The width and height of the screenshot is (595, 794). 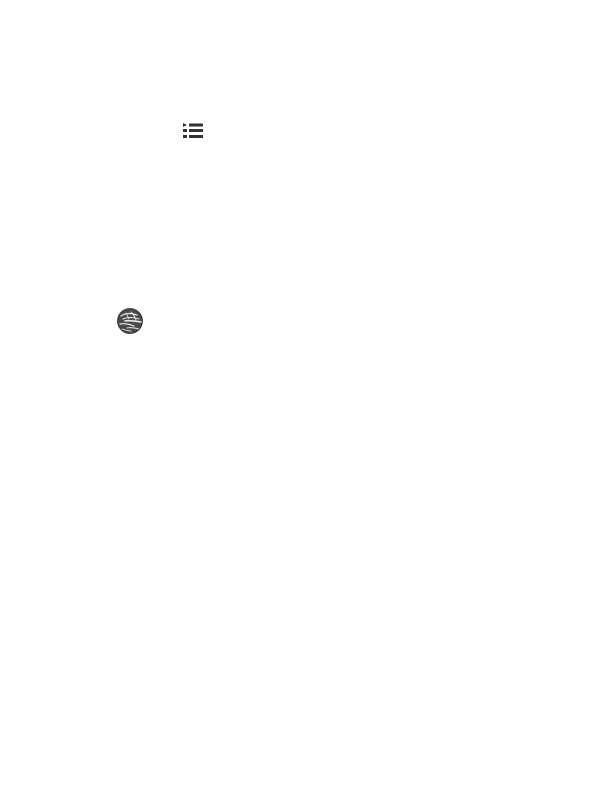 I want to click on globe-icon, so click(x=130, y=321).